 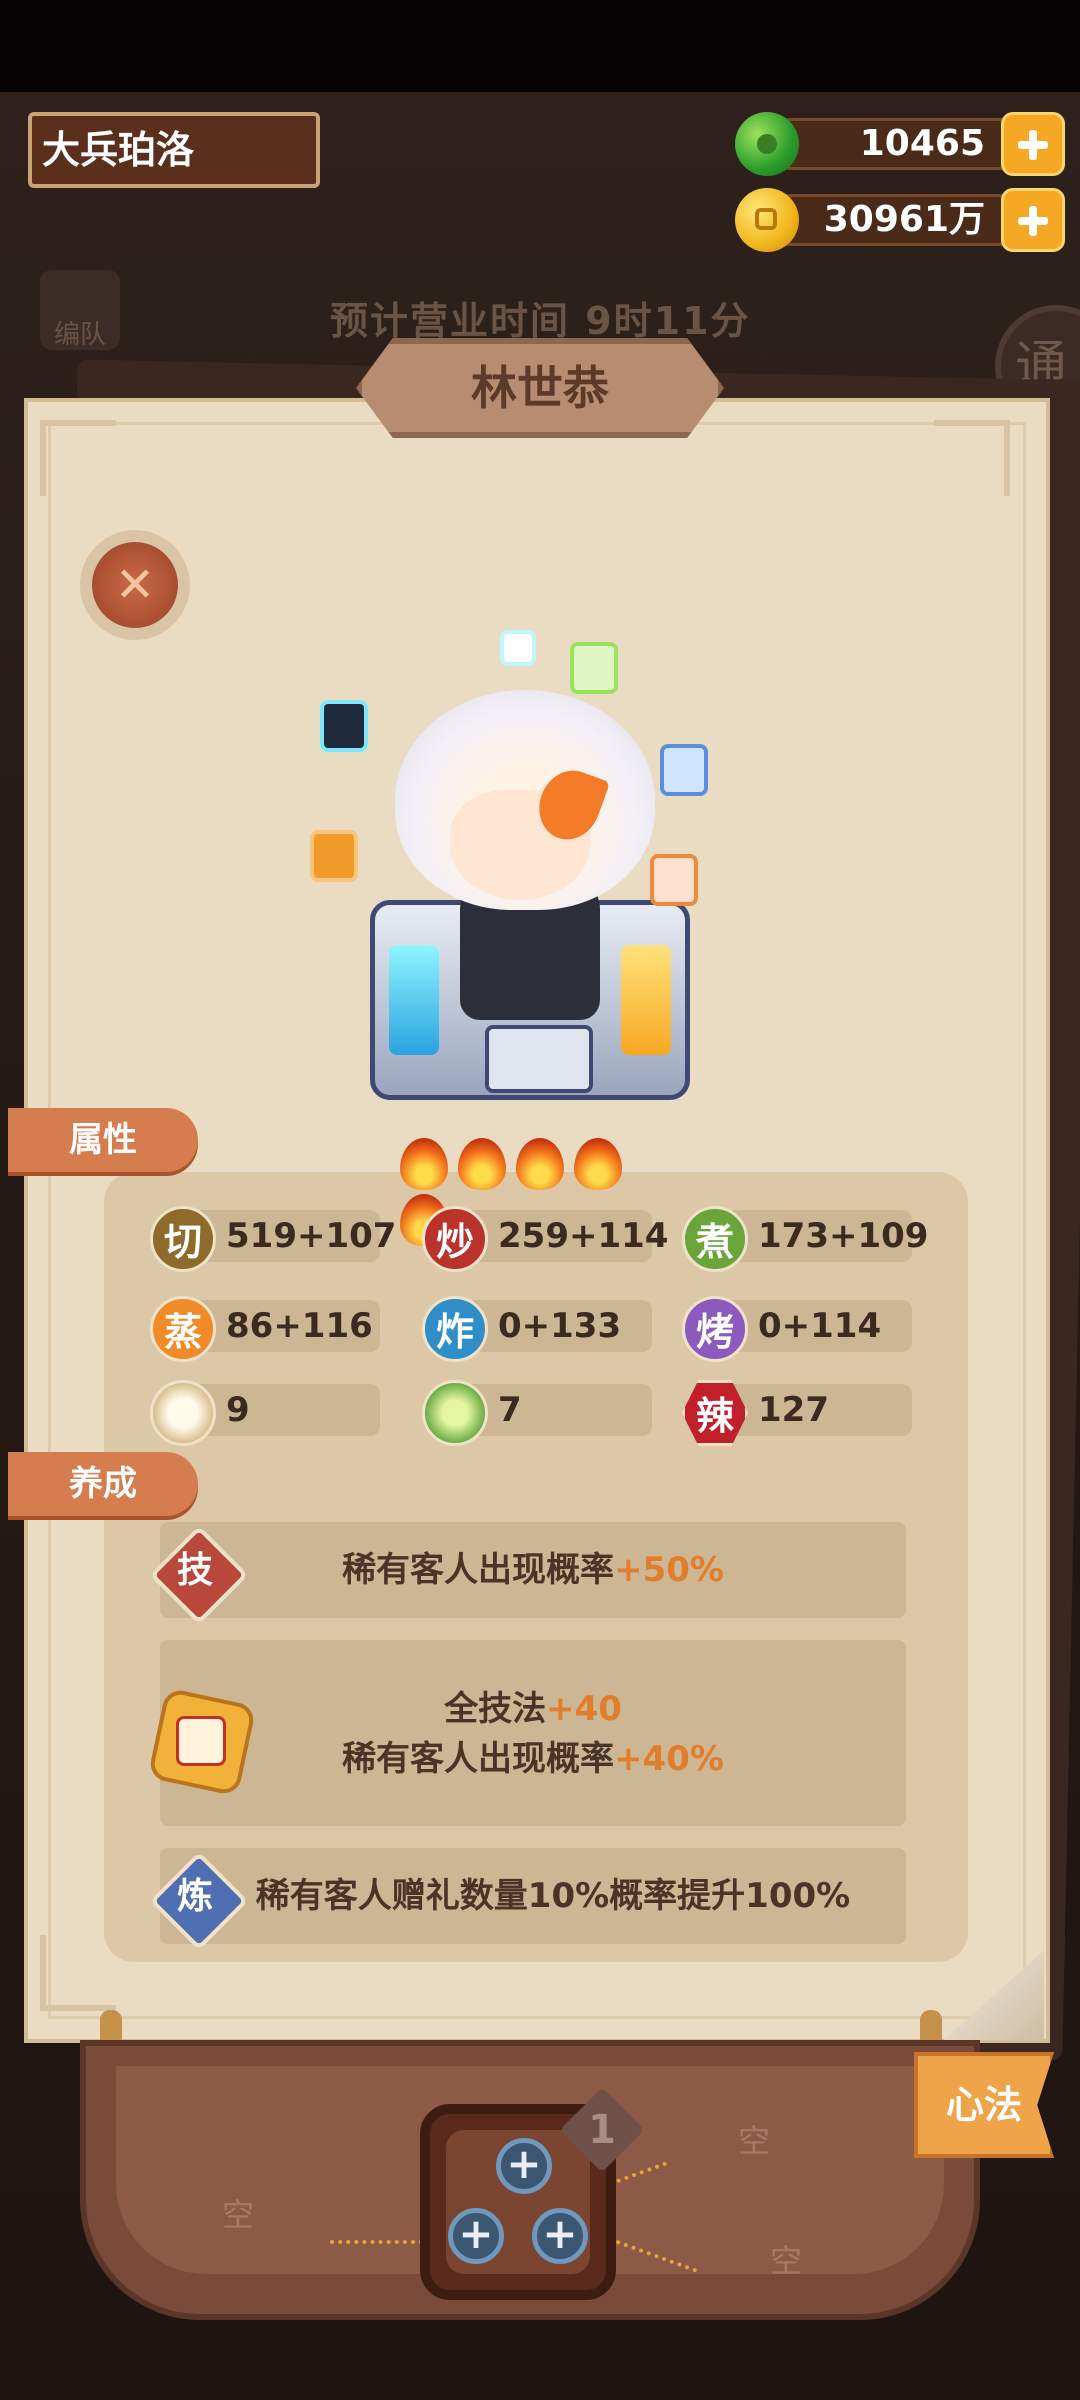 What do you see at coordinates (553, 1896) in the screenshot?
I see `refine-text: 稀有客人赠礼数量10%概率提升100%` at bounding box center [553, 1896].